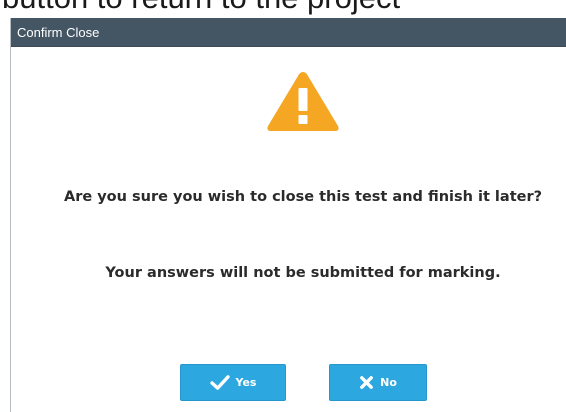 The width and height of the screenshot is (566, 412). What do you see at coordinates (219, 382) in the screenshot?
I see `check-icon` at bounding box center [219, 382].